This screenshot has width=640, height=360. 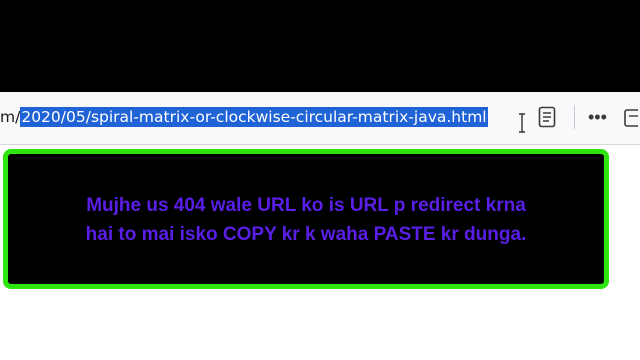 I want to click on toolbar-icon, so click(x=632, y=117).